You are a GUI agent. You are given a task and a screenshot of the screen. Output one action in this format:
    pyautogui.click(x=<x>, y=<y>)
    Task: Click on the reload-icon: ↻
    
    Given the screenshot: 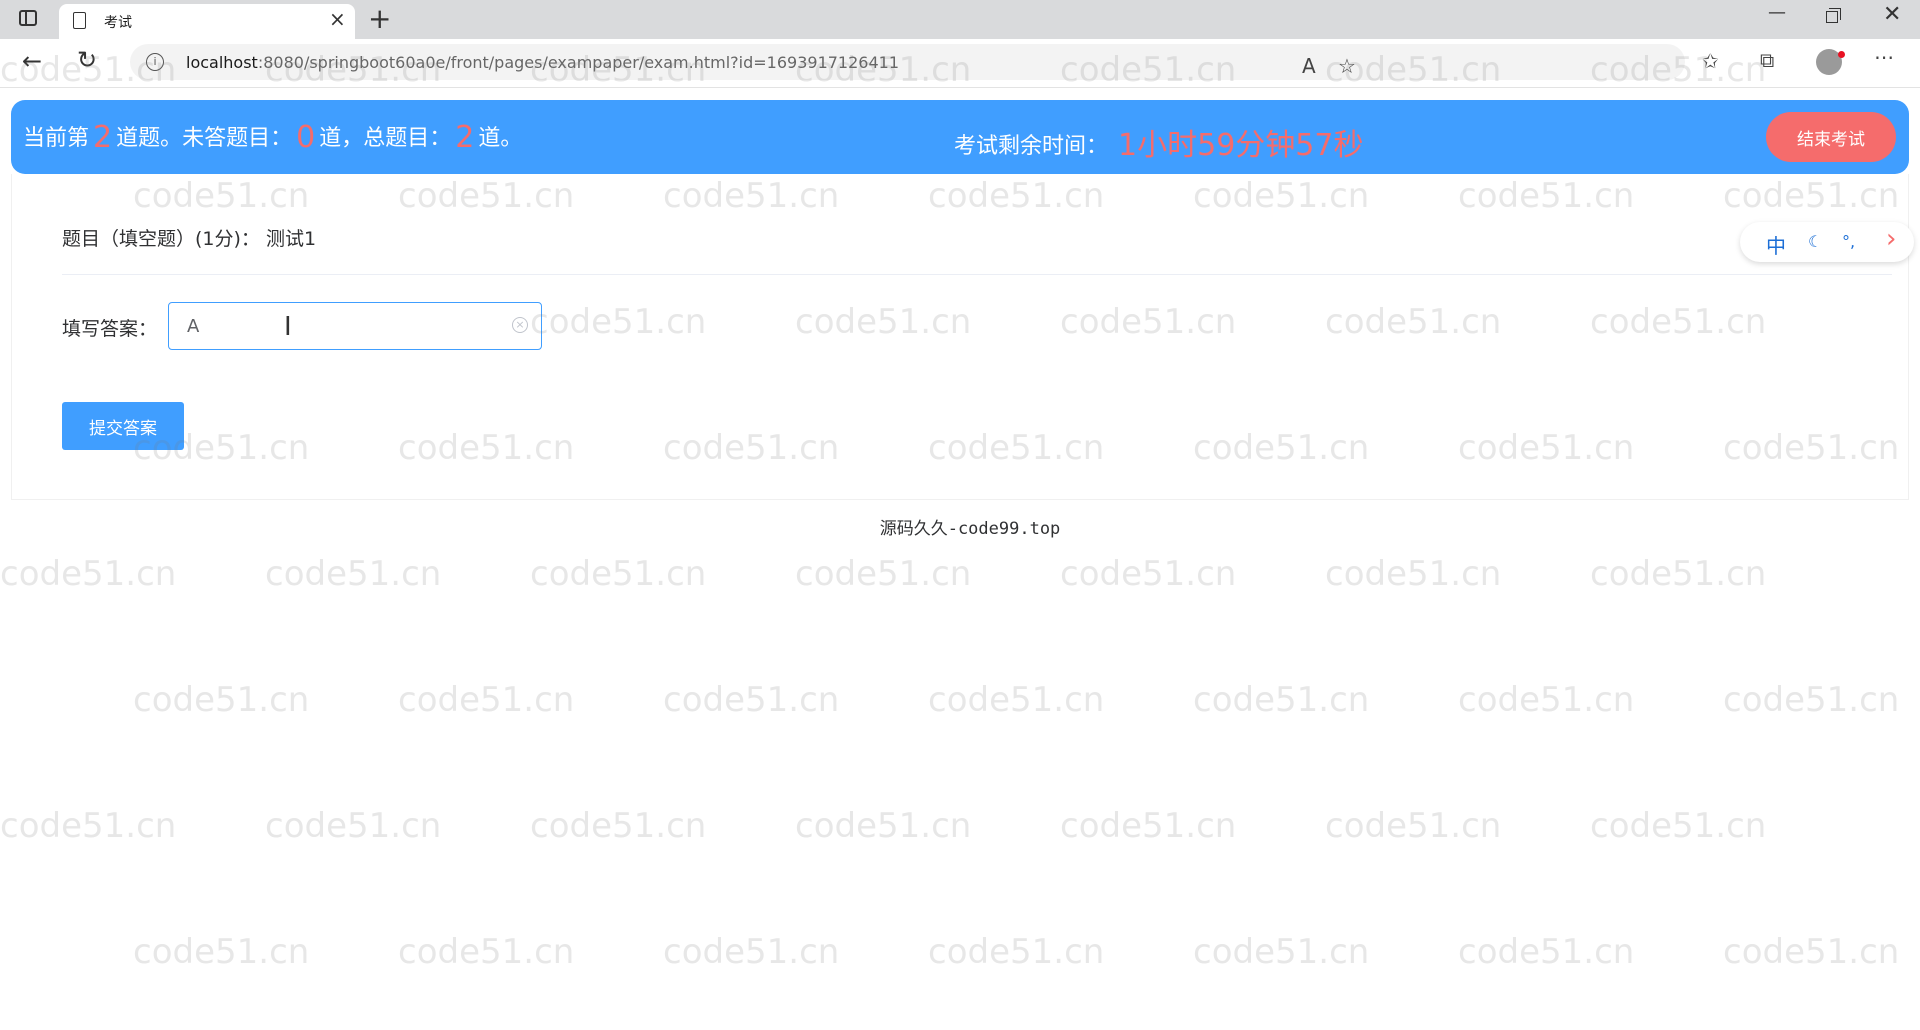 What is the action you would take?
    pyautogui.click(x=87, y=60)
    